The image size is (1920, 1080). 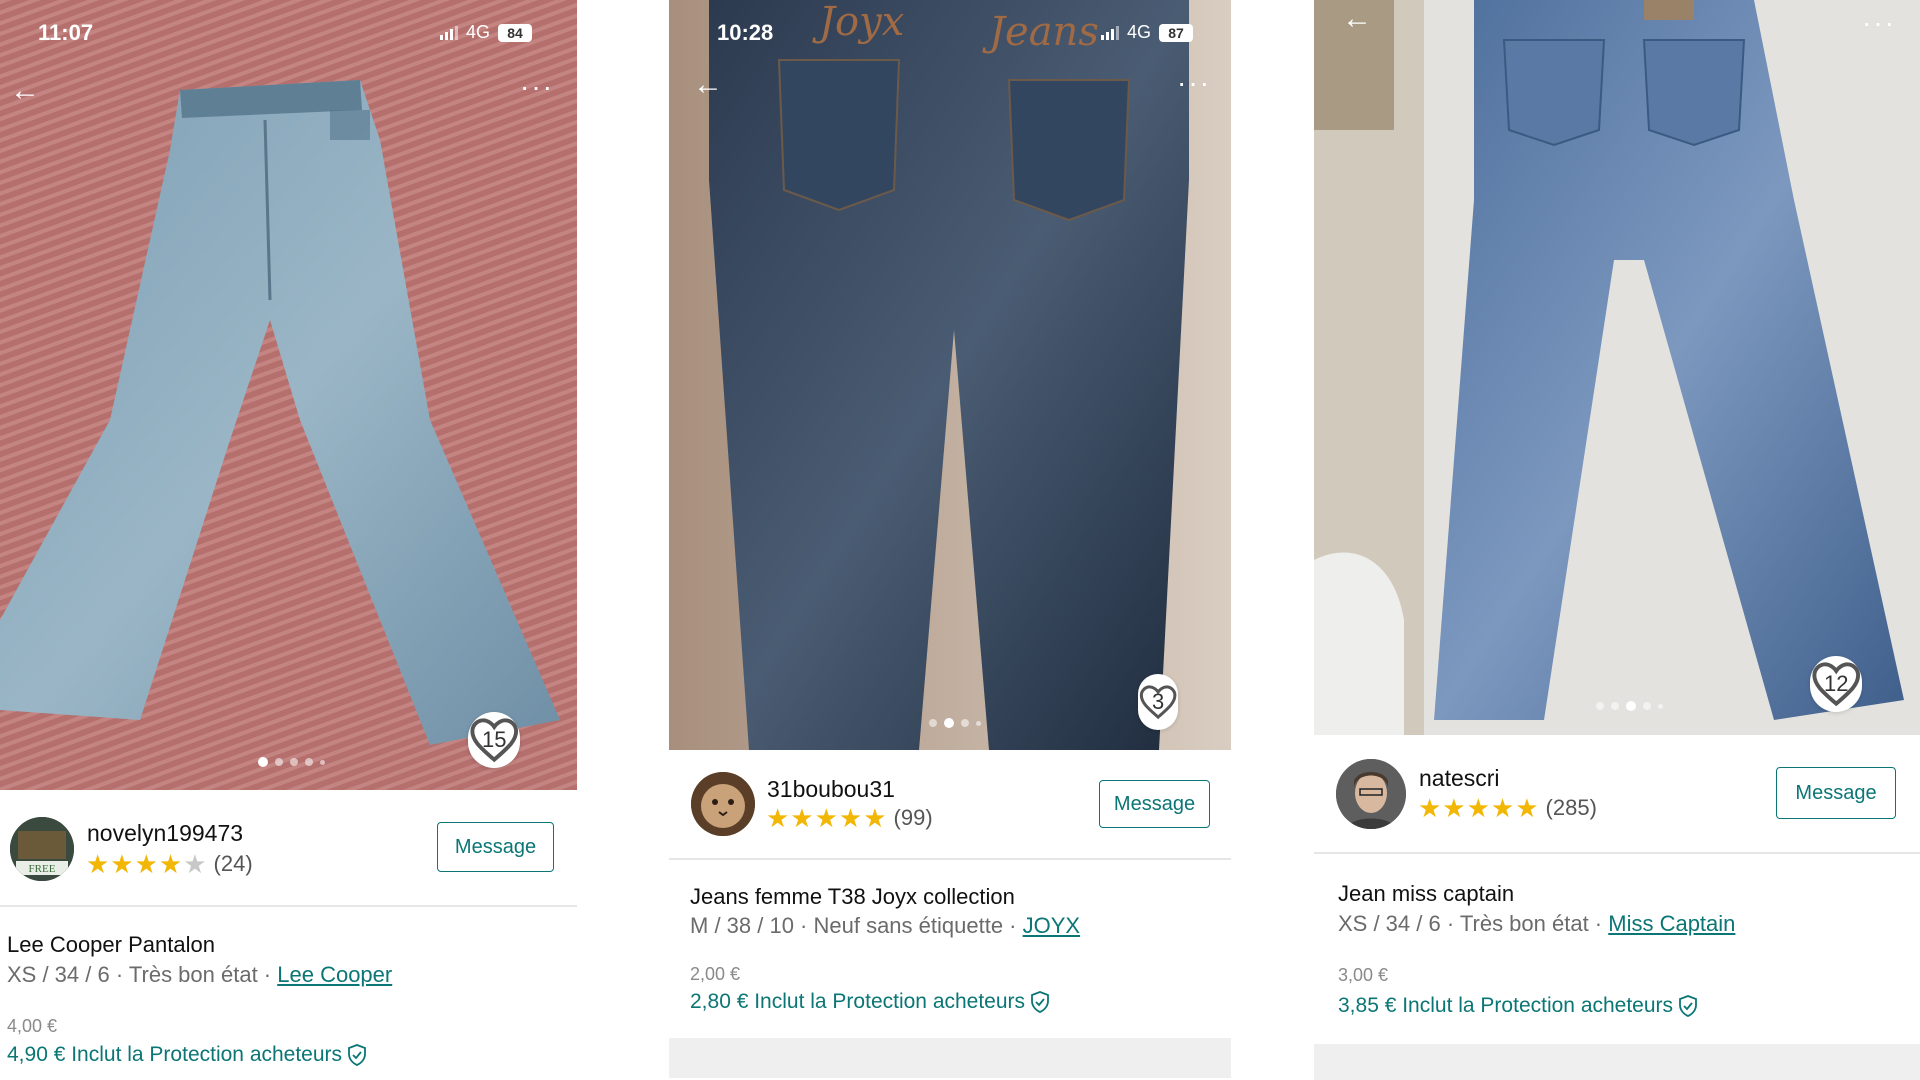 I want to click on item-price: 2,00 €, so click(x=715, y=974).